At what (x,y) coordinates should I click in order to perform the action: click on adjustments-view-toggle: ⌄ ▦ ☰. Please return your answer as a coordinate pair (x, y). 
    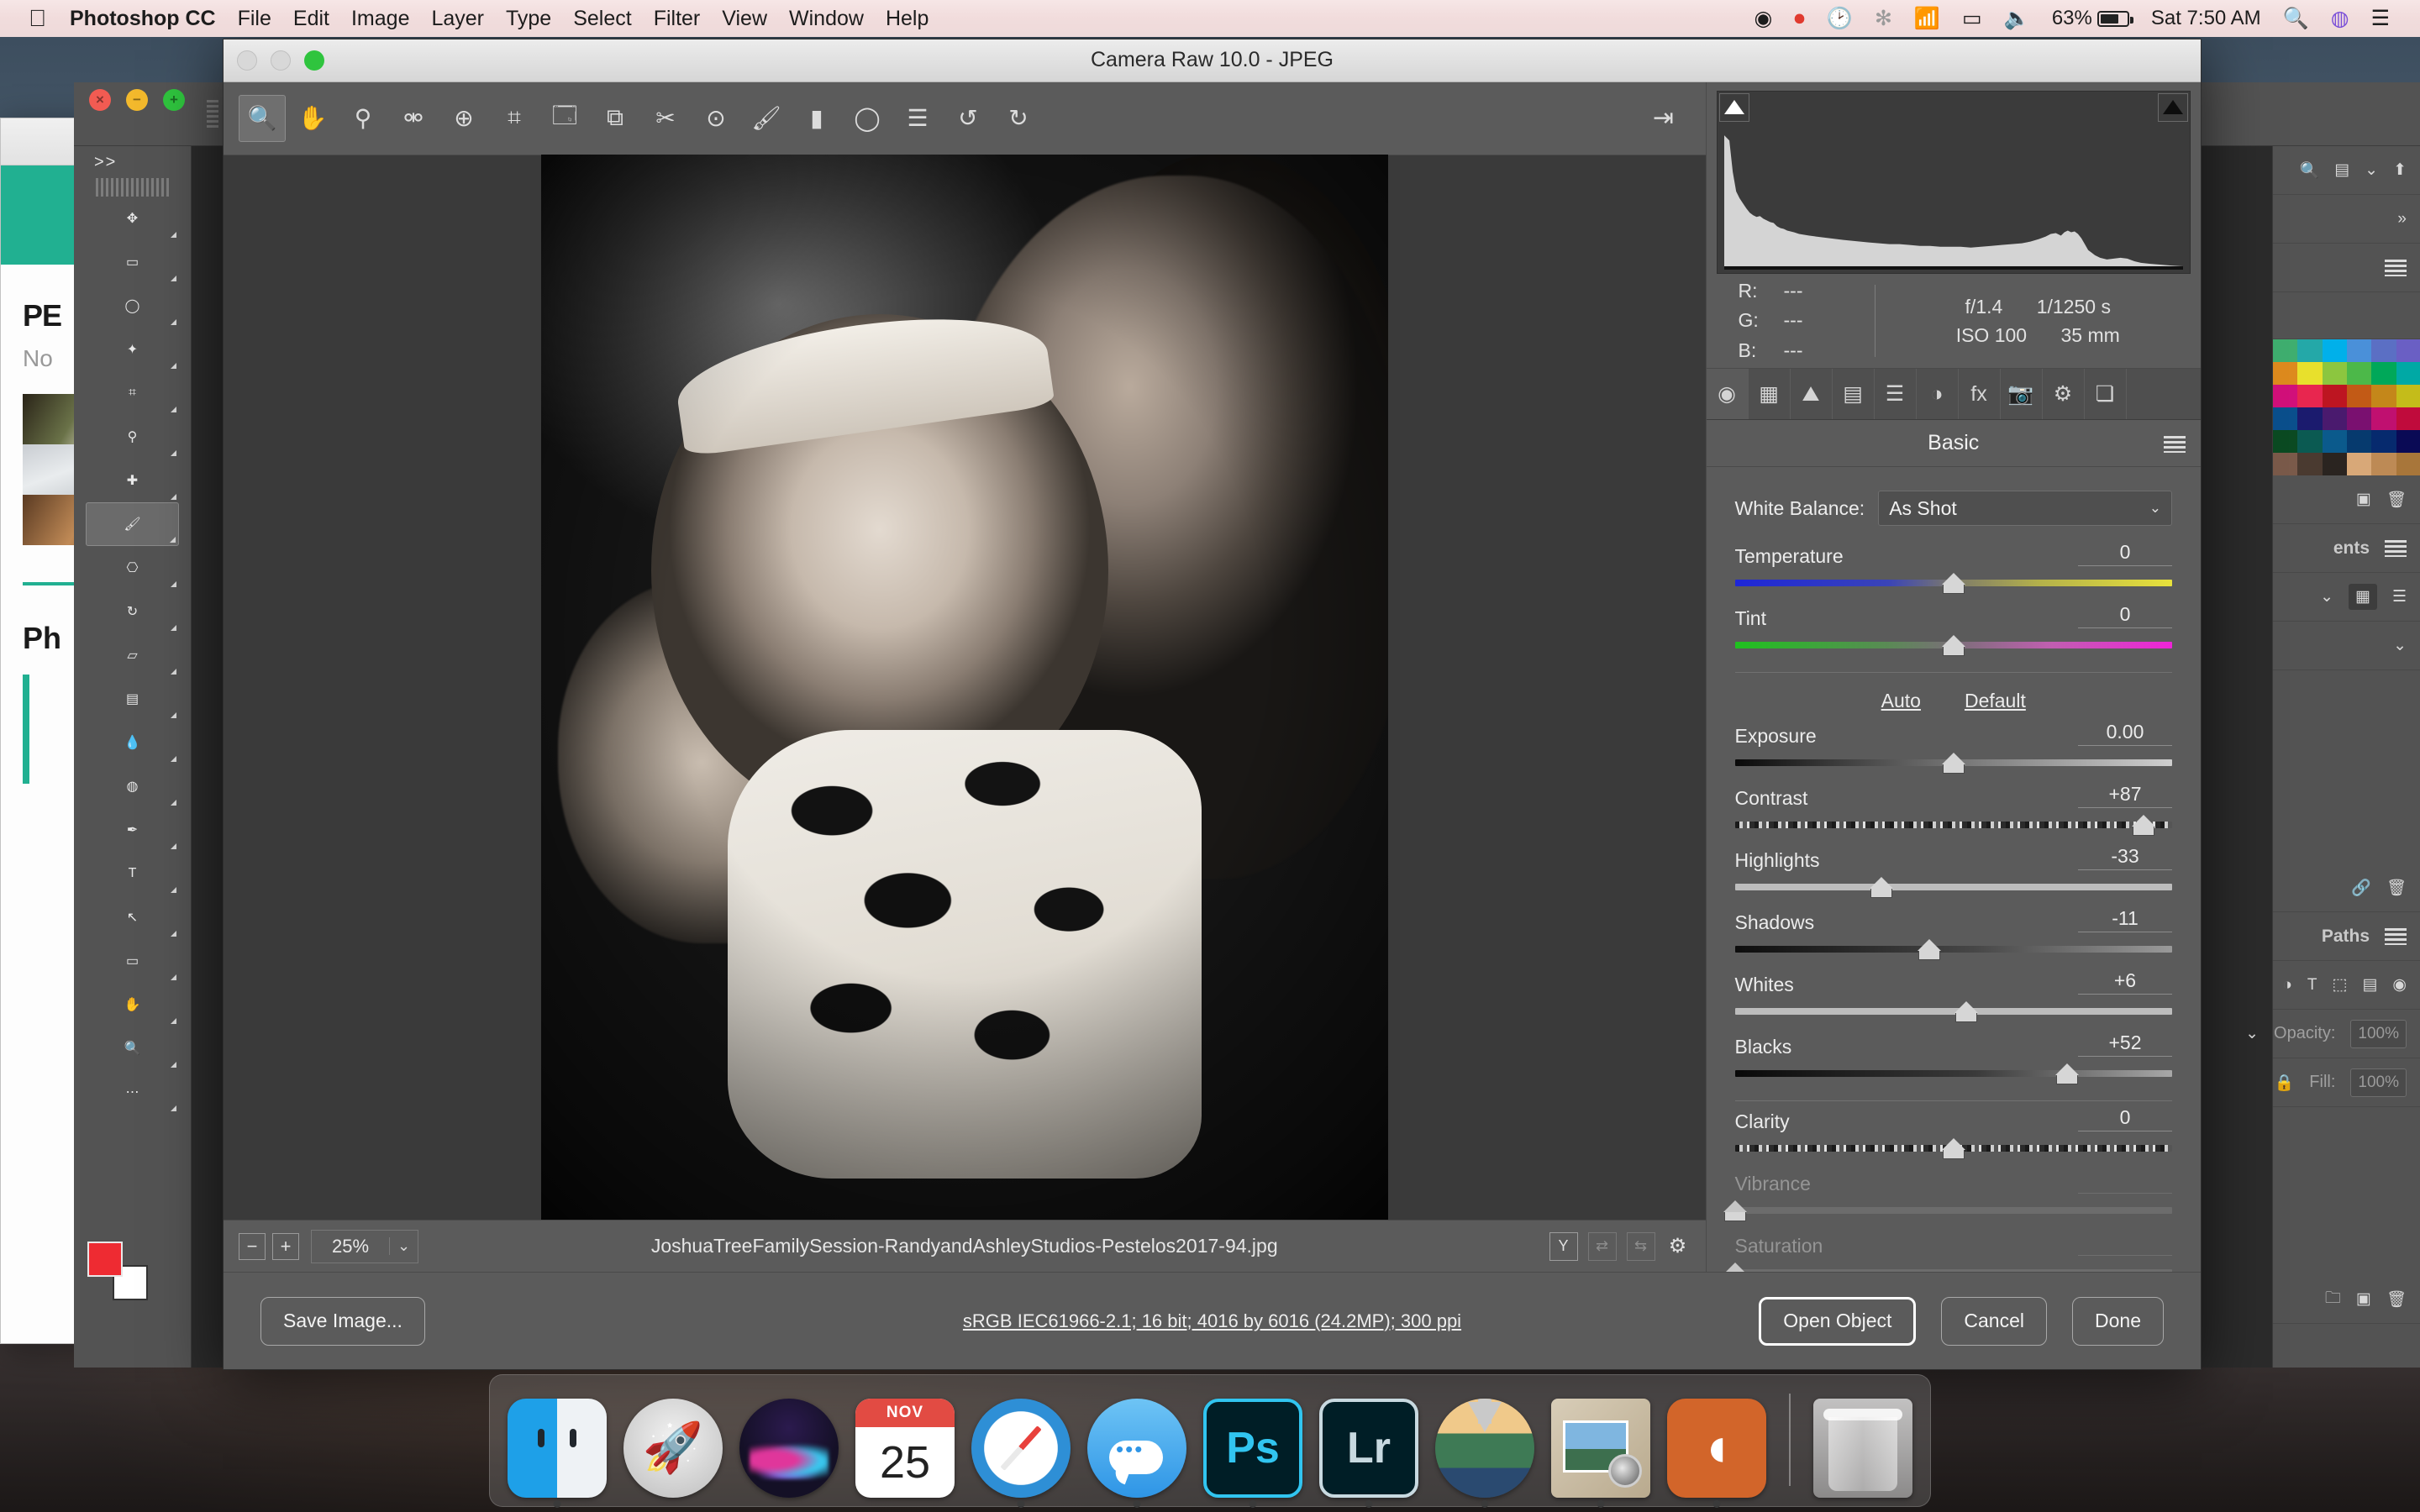
    Looking at the image, I should click on (2346, 597).